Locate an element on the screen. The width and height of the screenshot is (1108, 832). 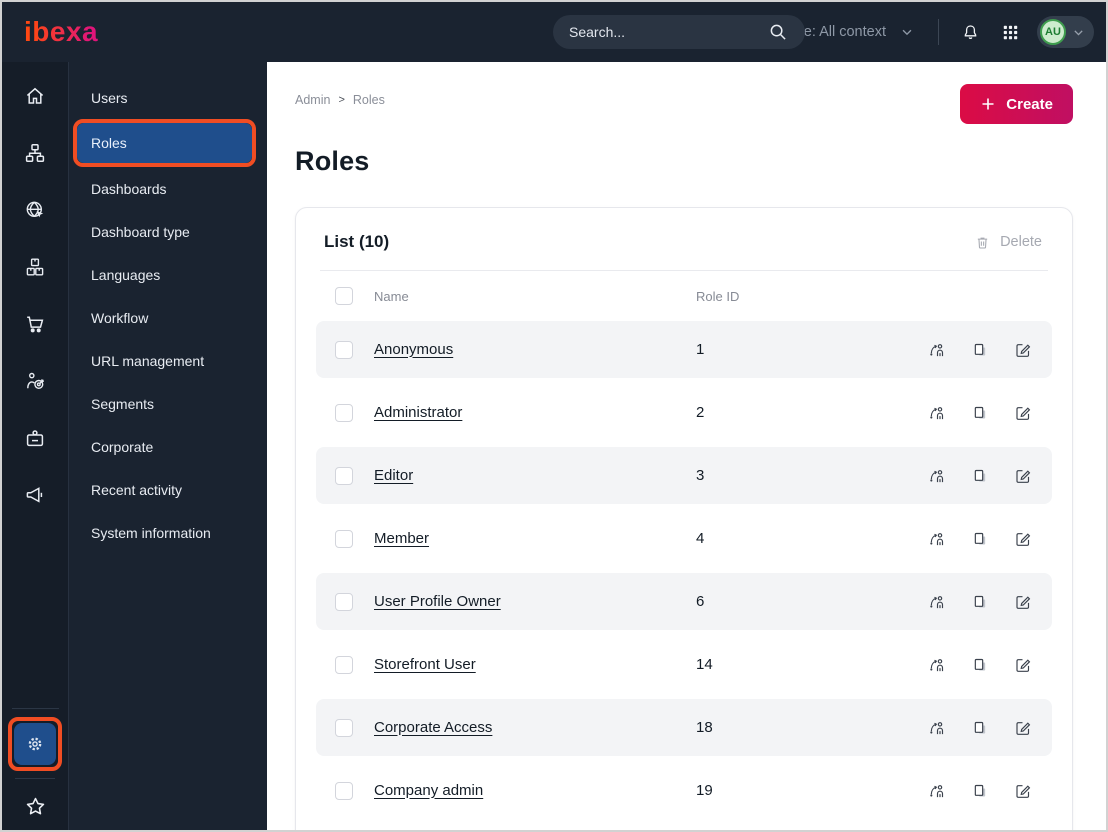
personalization-target-icon is located at coordinates (35, 381).